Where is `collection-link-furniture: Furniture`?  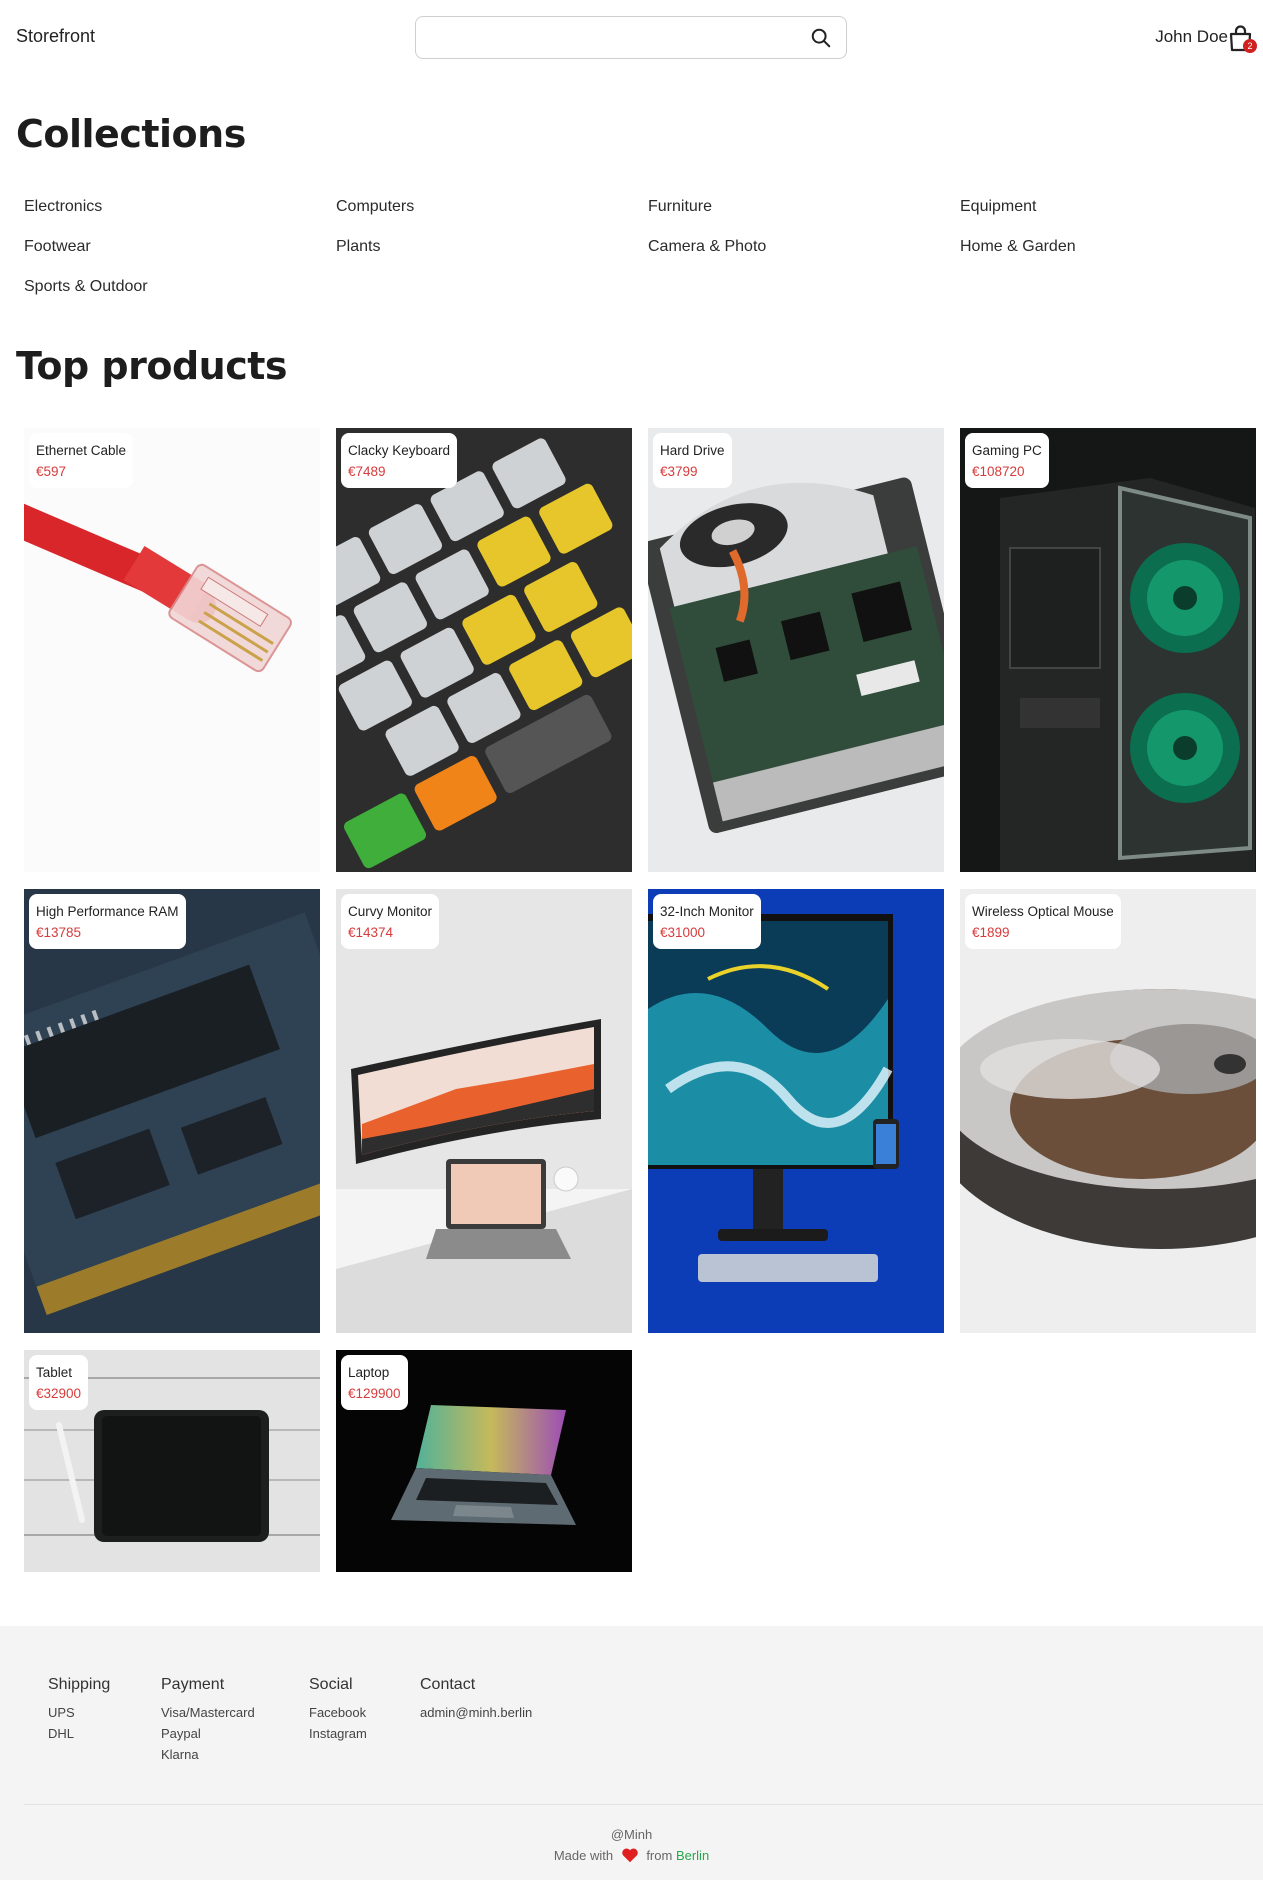
collection-link-furniture: Furniture is located at coordinates (680, 207).